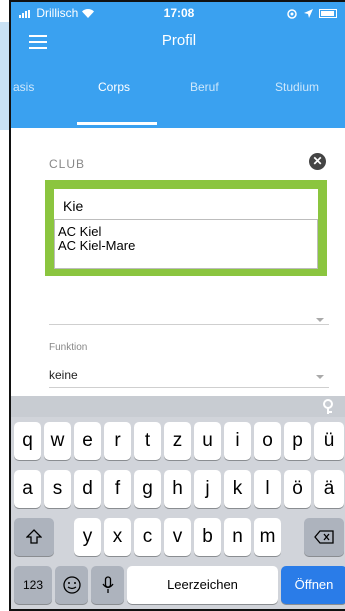 The height and width of the screenshot is (611, 345). Describe the element at coordinates (87, 441) in the screenshot. I see `key-e: e` at that location.